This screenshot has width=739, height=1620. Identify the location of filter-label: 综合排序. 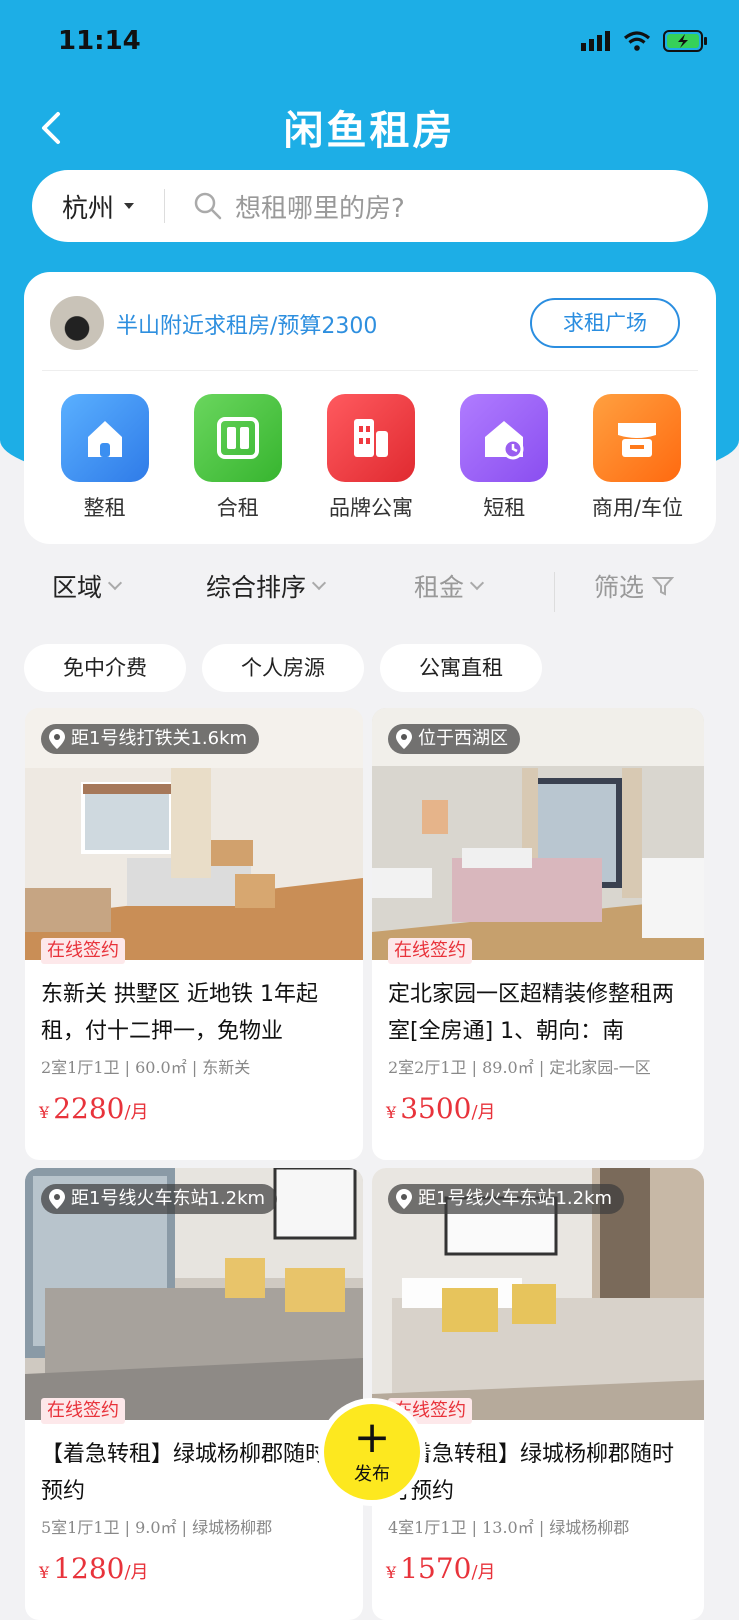
(256, 587).